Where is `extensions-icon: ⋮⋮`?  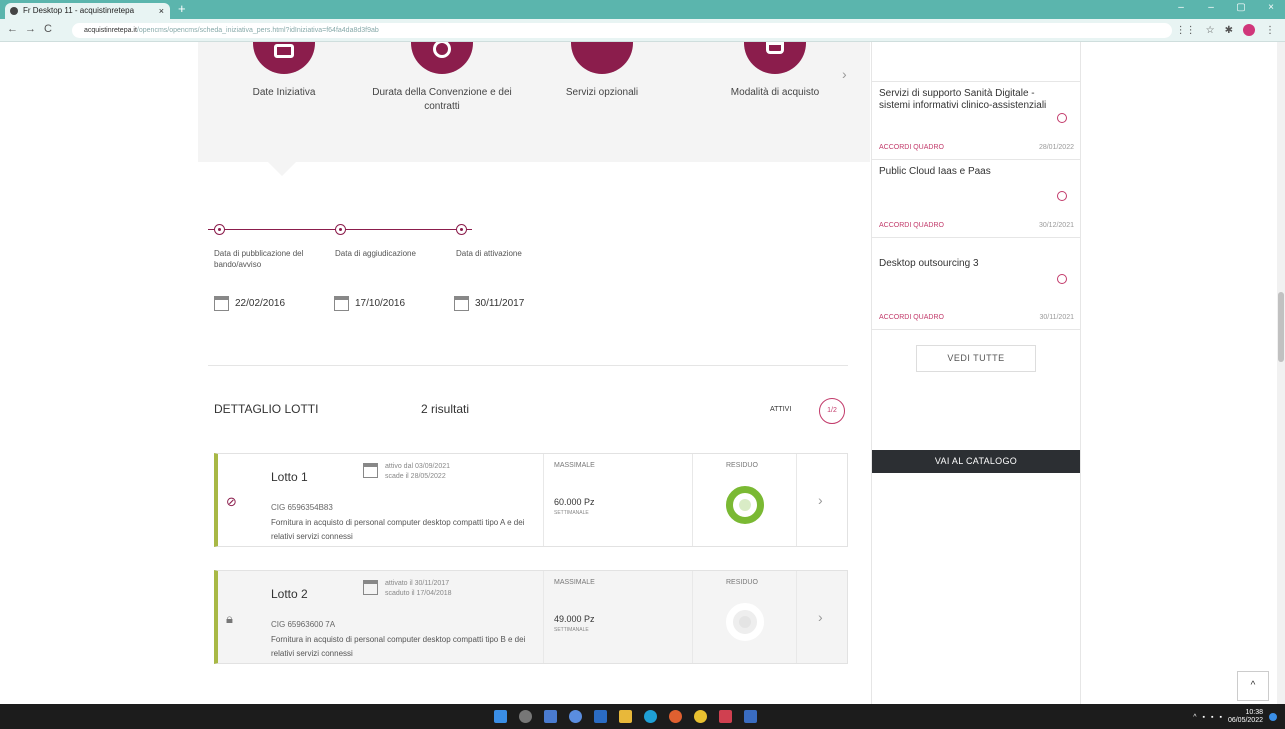
extensions-icon: ⋮⋮ is located at coordinates (1186, 30).